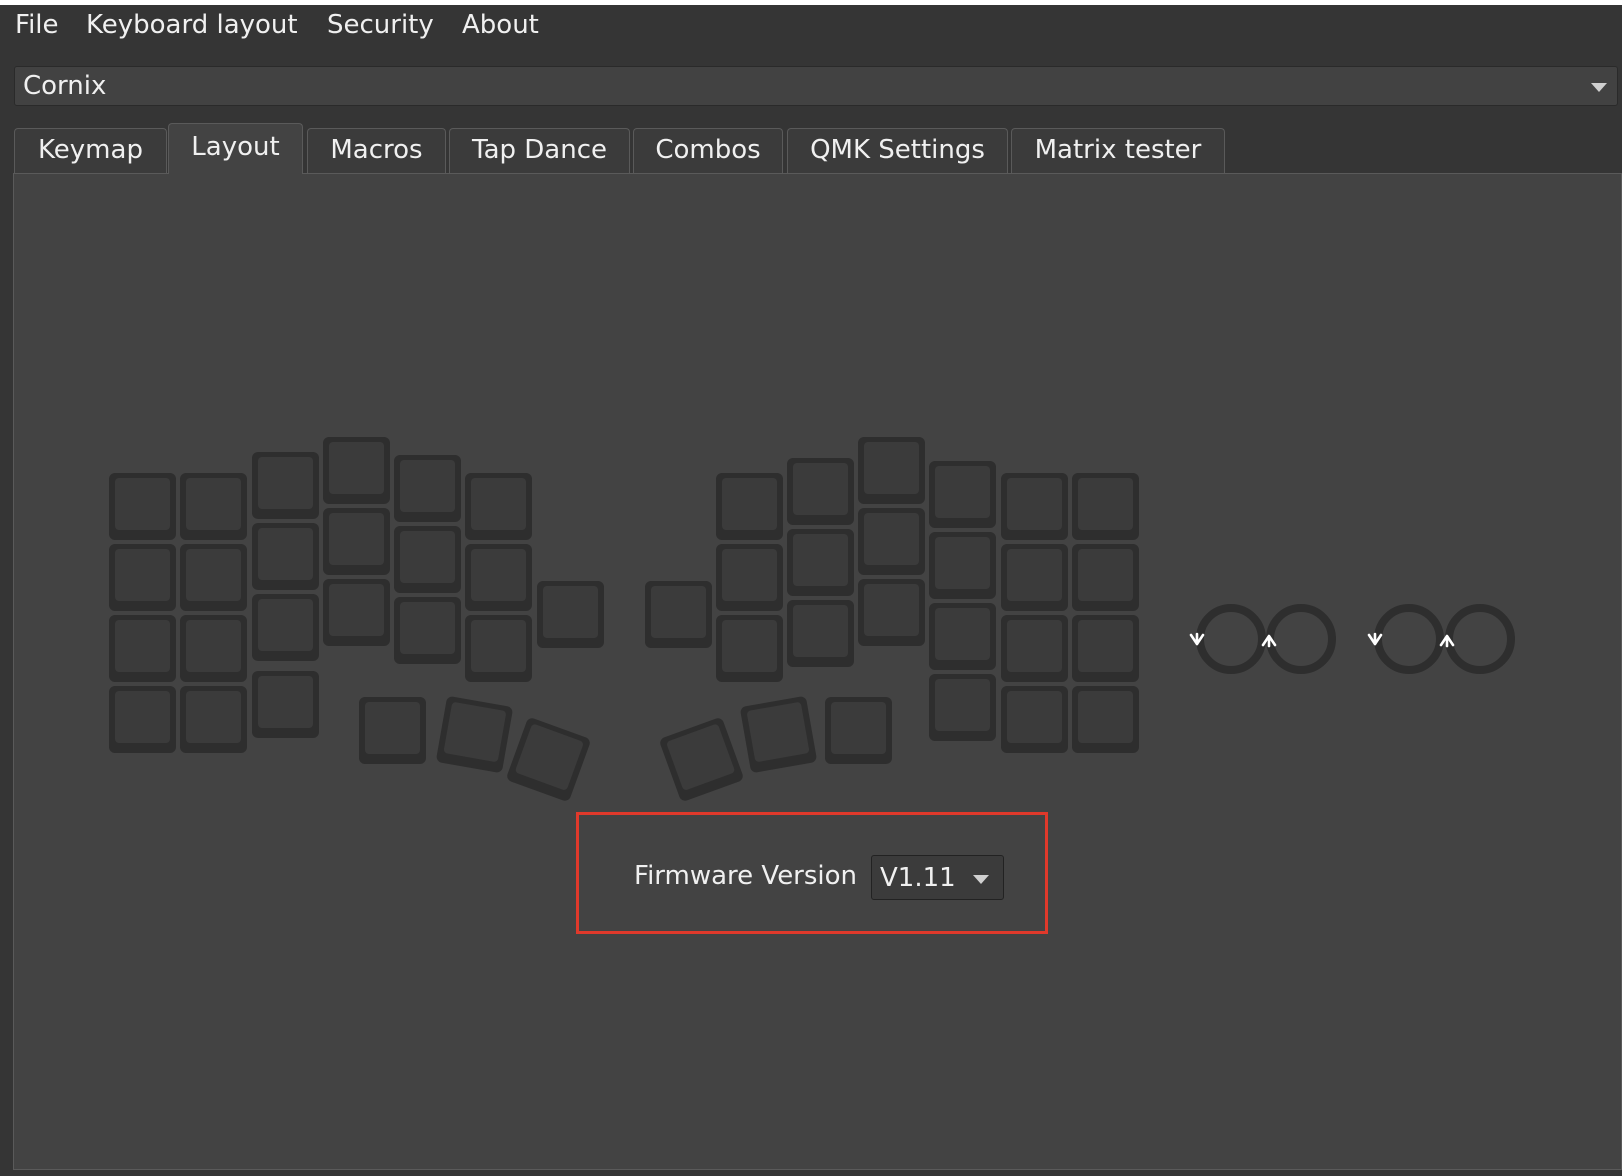 Image resolution: width=1622 pixels, height=1176 pixels. I want to click on encoder-group, so click(1352, 639).